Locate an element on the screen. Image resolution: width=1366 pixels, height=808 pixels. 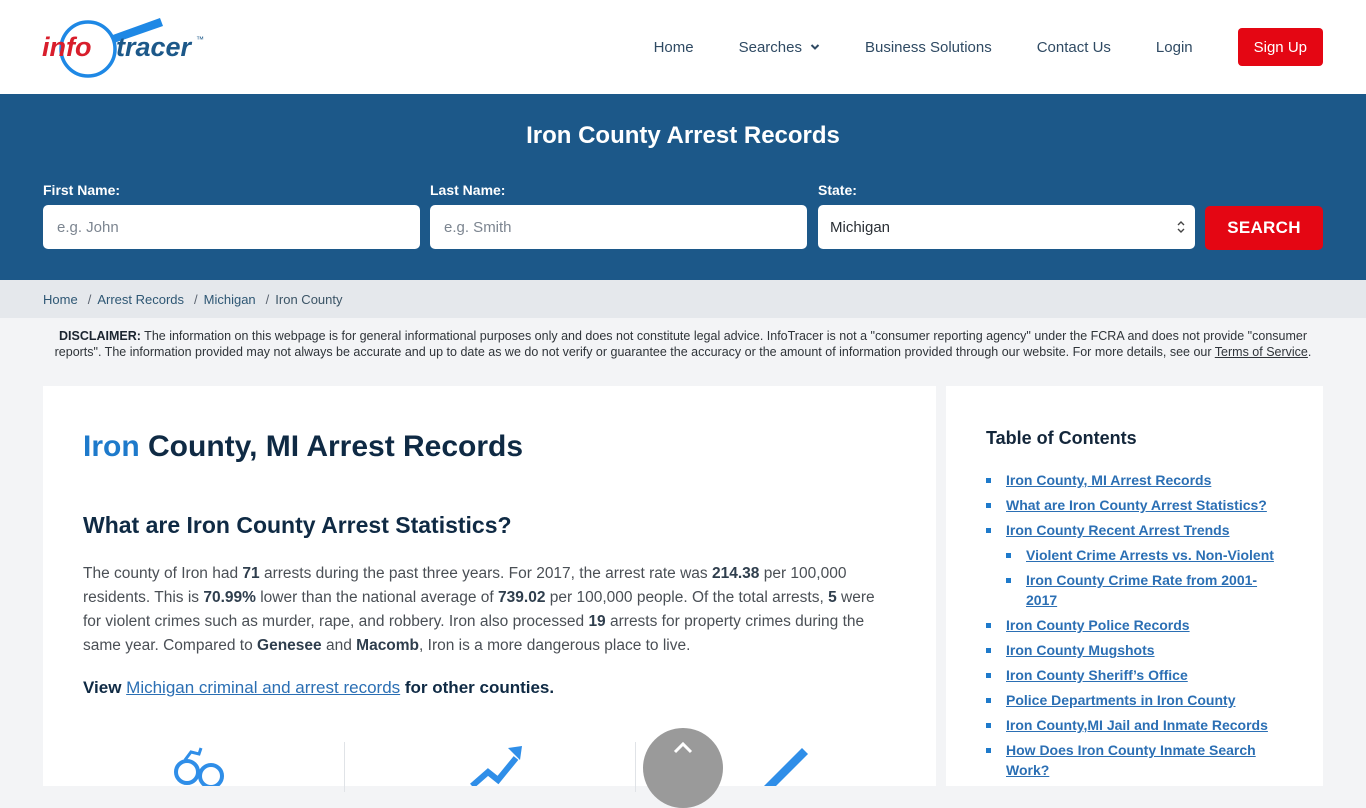
article-title: Iron County, MI Arrest Records is located at coordinates (303, 447).